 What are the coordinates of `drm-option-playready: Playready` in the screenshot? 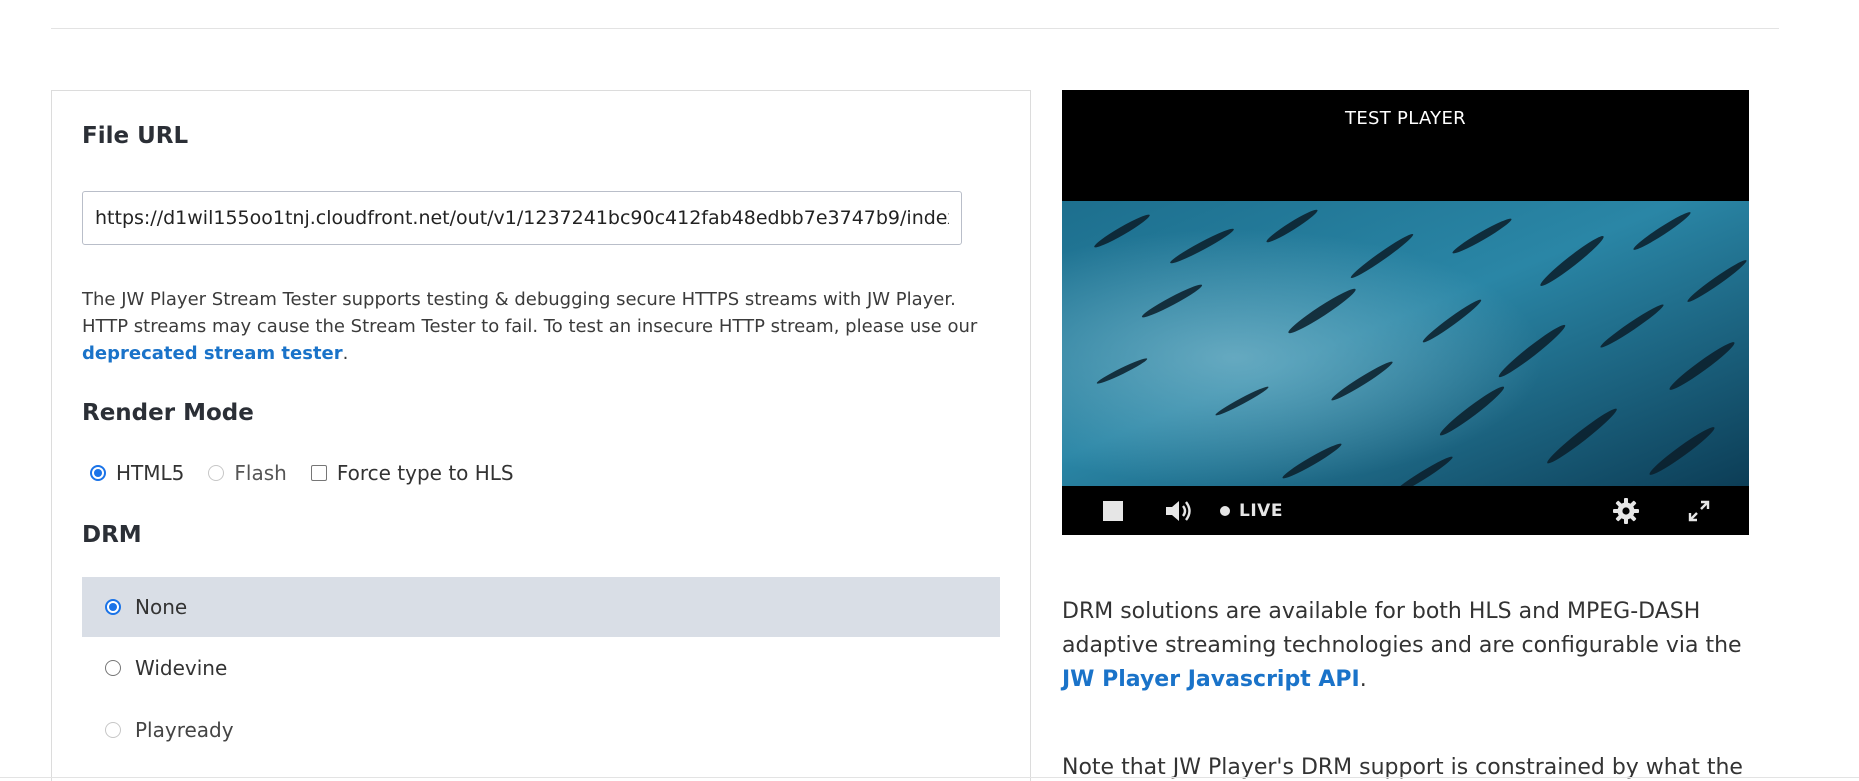 It's located at (541, 730).